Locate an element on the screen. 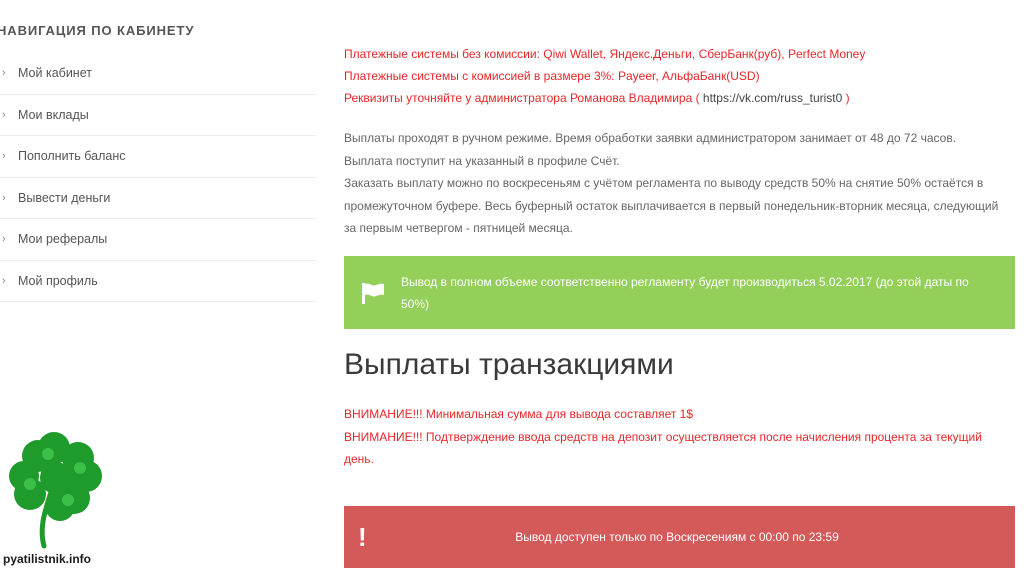 Image resolution: width=1024 pixels, height=568 pixels. sidebar-item-label: Мои рефералы is located at coordinates (63, 239).